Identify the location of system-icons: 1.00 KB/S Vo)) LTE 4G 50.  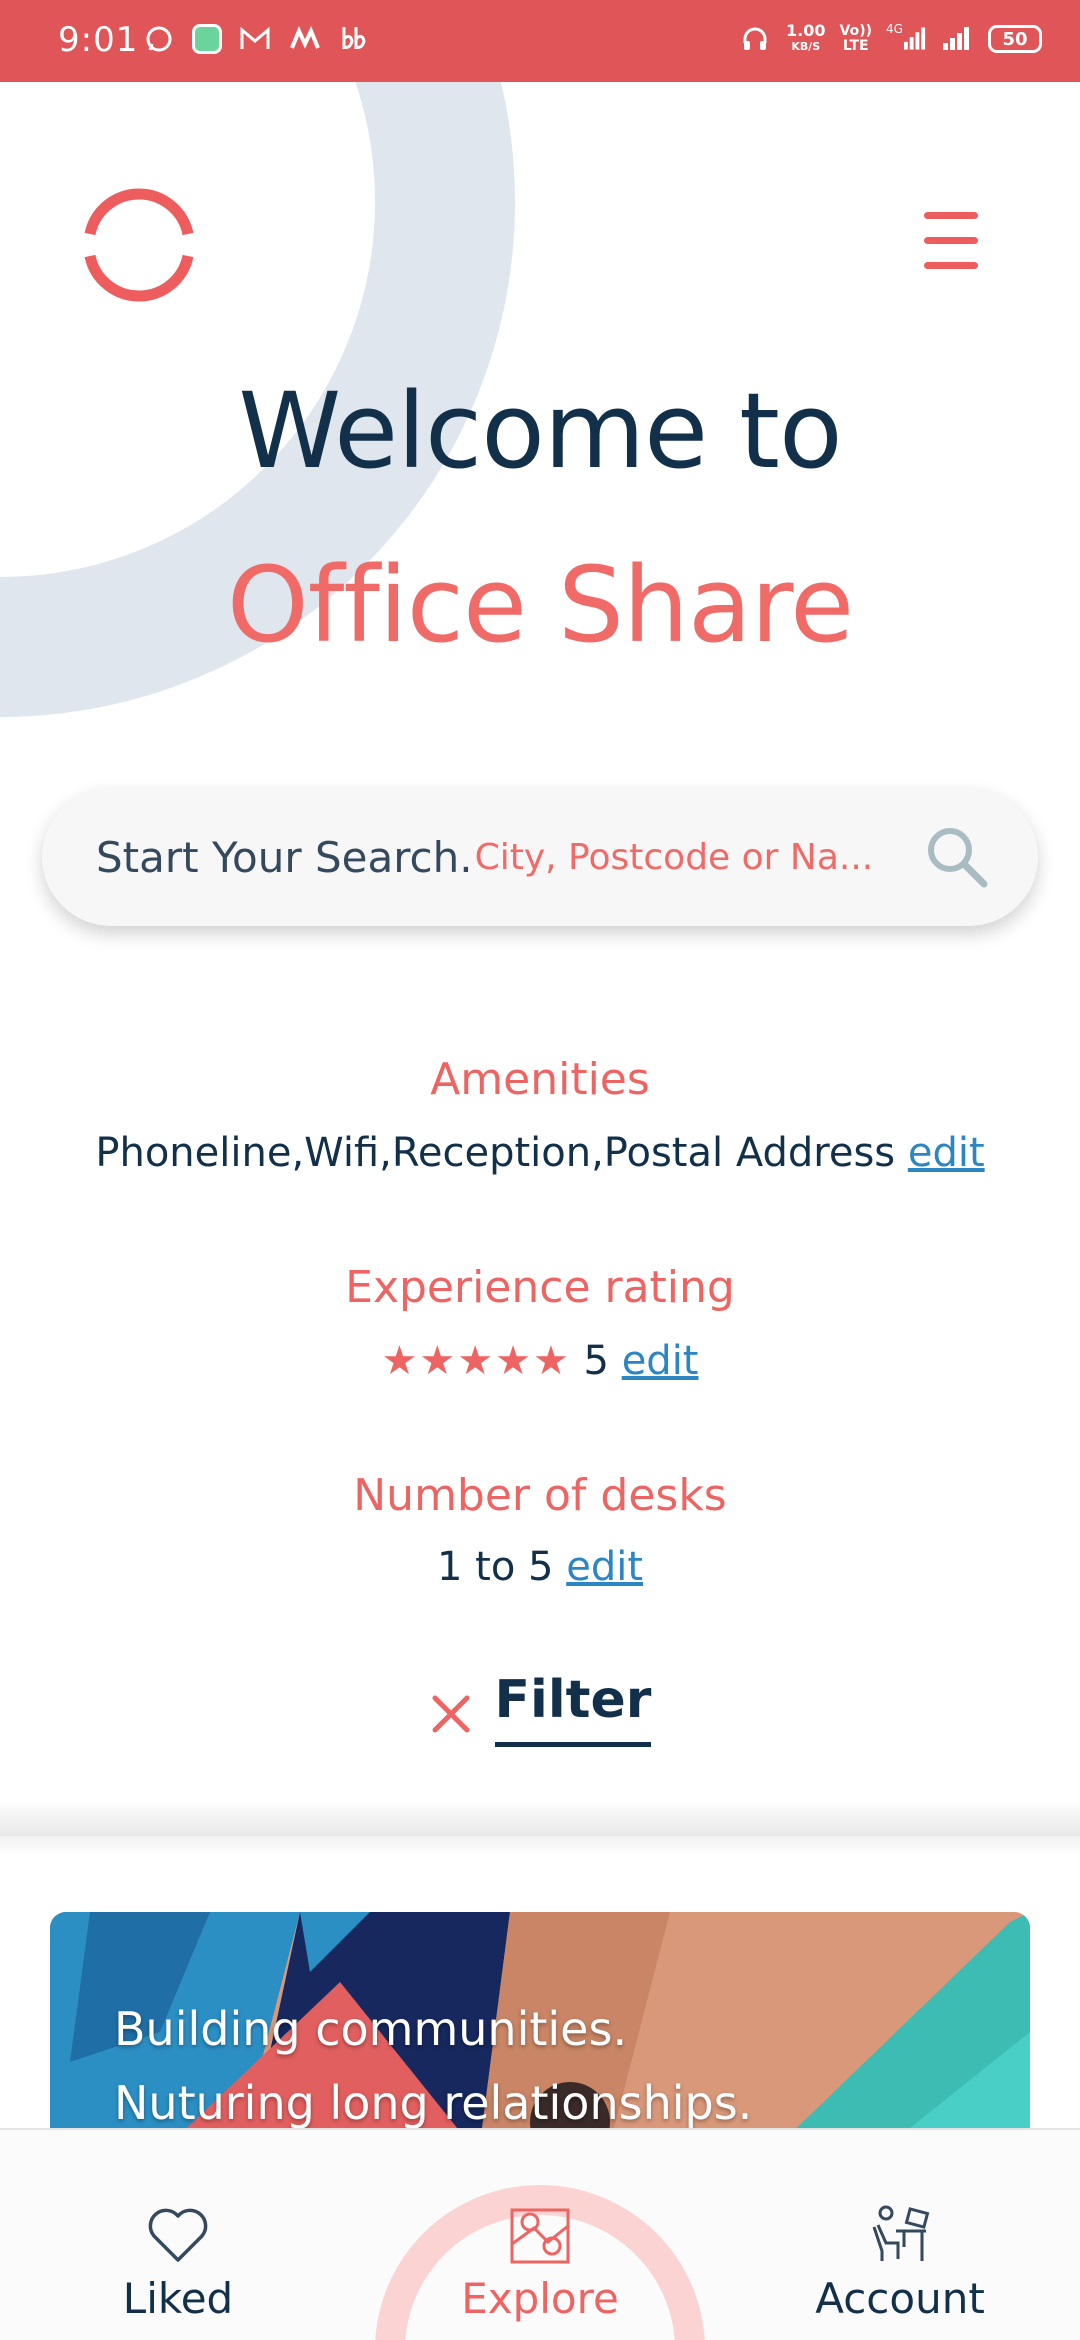
(890, 39).